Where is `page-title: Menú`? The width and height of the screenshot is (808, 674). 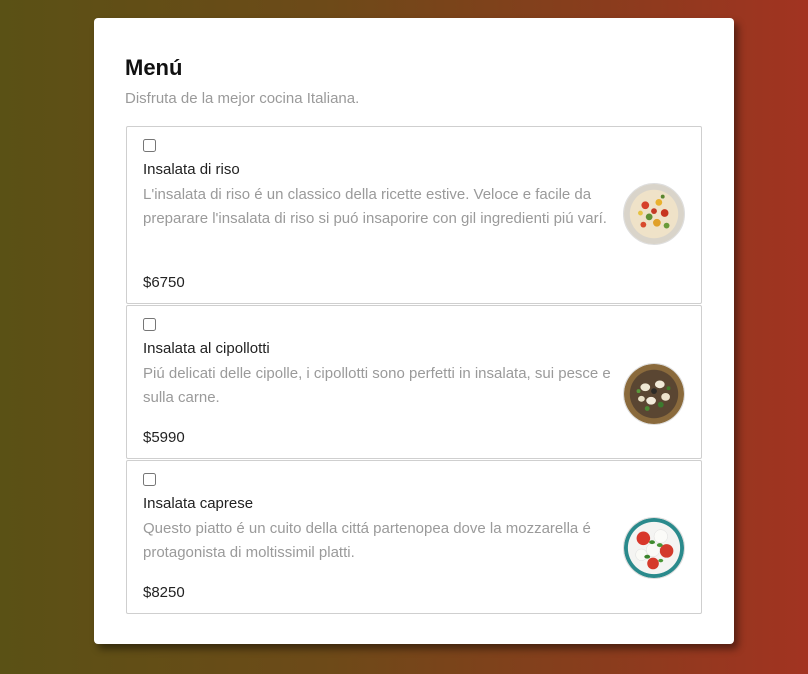 page-title: Menú is located at coordinates (154, 67).